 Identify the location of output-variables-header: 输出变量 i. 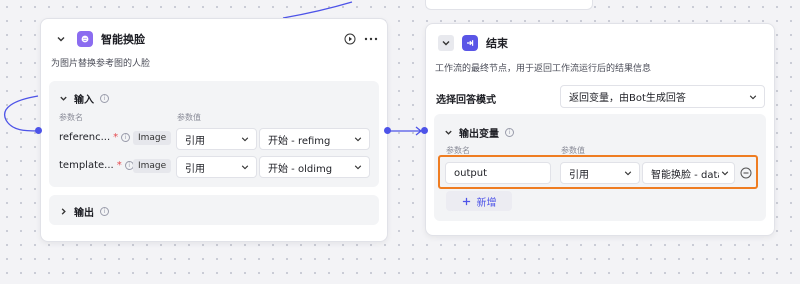
(479, 132).